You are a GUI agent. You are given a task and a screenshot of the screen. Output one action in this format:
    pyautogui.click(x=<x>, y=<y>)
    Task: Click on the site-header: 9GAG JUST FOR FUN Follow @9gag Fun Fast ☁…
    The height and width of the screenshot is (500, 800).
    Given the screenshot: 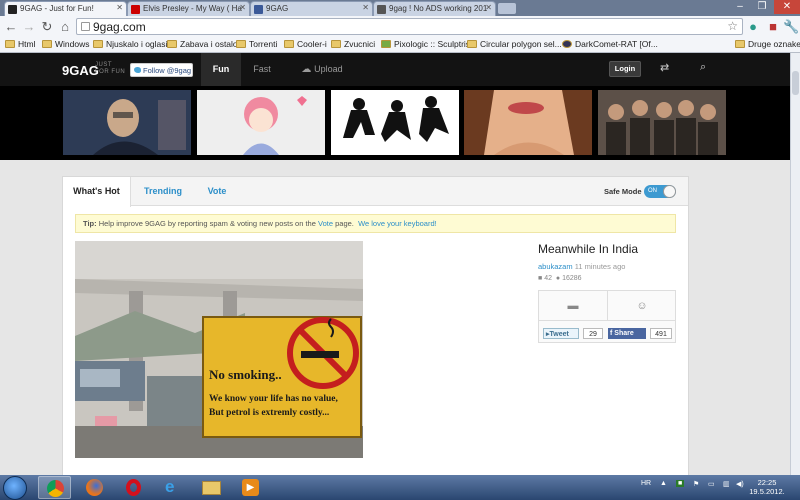 What is the action you would take?
    pyautogui.click(x=395, y=69)
    